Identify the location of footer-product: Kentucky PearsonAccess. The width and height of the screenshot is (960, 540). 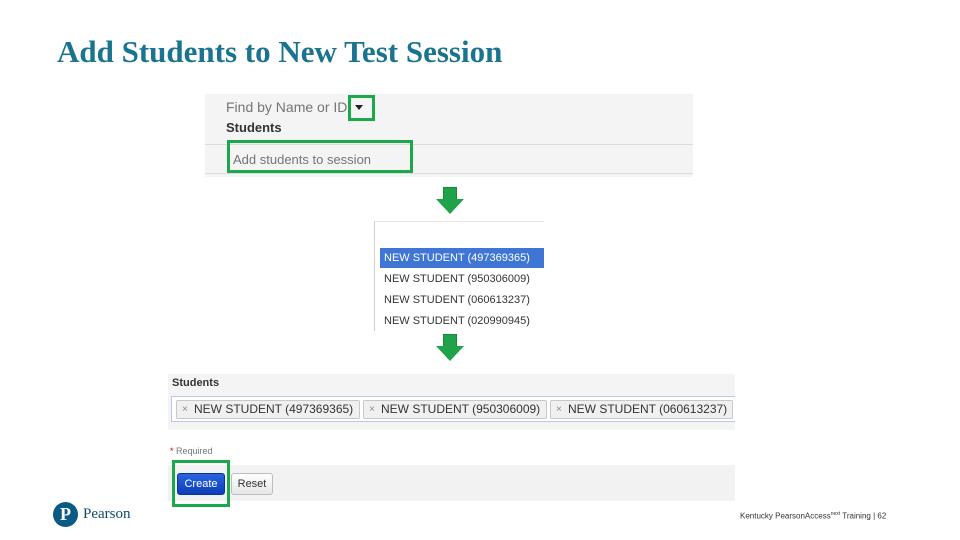
(785, 516).